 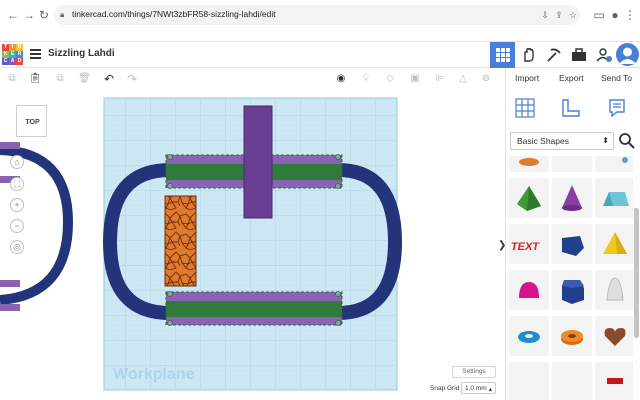 What do you see at coordinates (614, 198) in the screenshot?
I see `shape-tile-roof` at bounding box center [614, 198].